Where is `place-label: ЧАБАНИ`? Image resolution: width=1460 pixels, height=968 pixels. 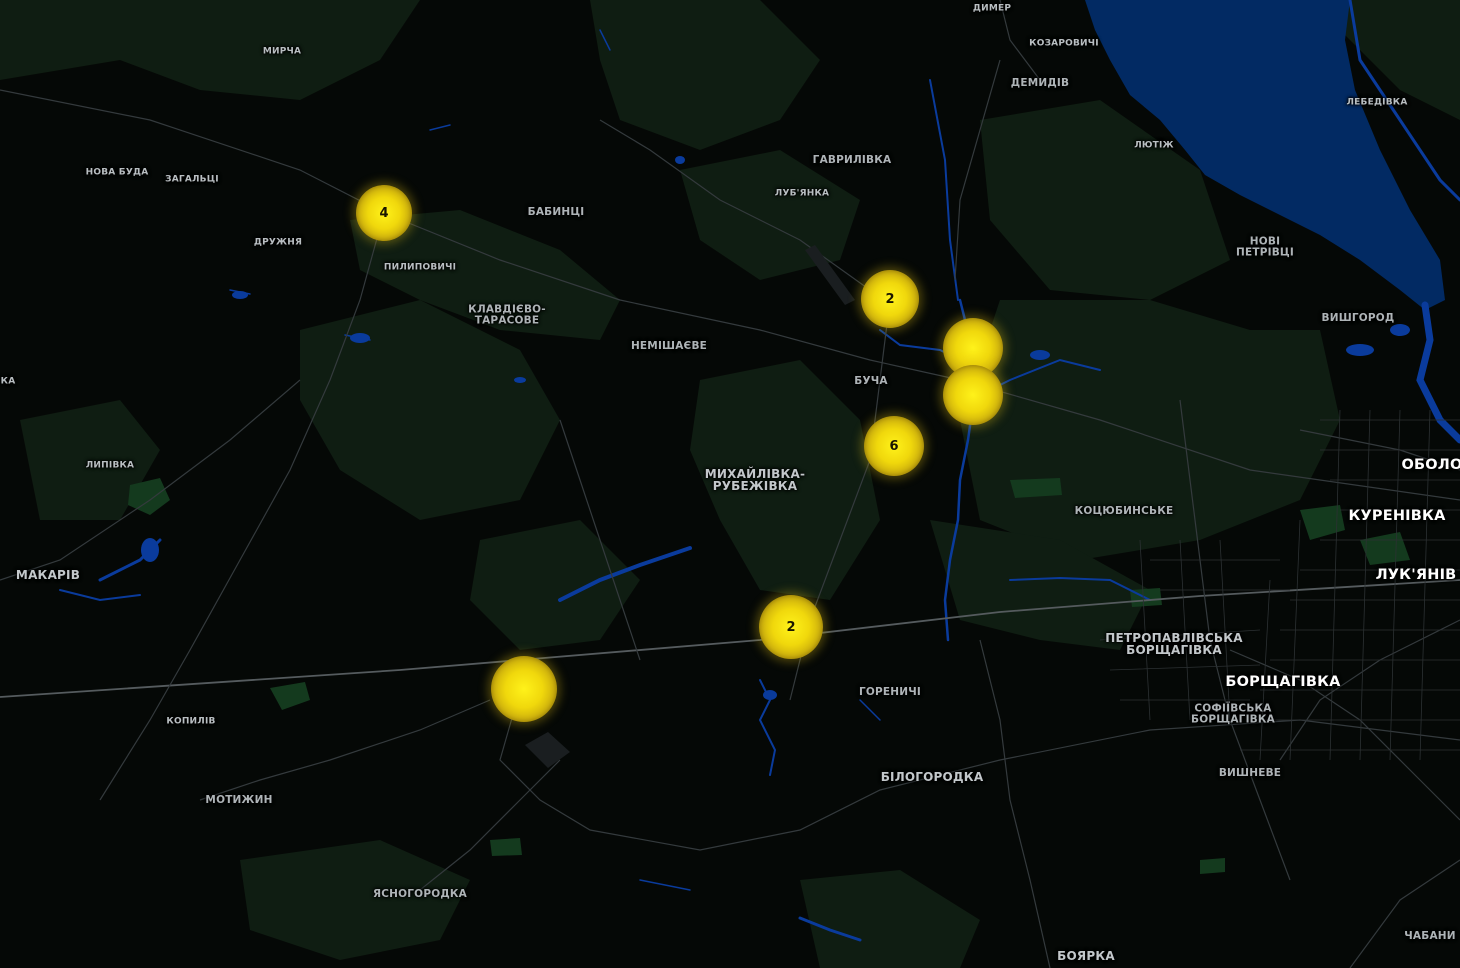 place-label: ЧАБАНИ is located at coordinates (1430, 935).